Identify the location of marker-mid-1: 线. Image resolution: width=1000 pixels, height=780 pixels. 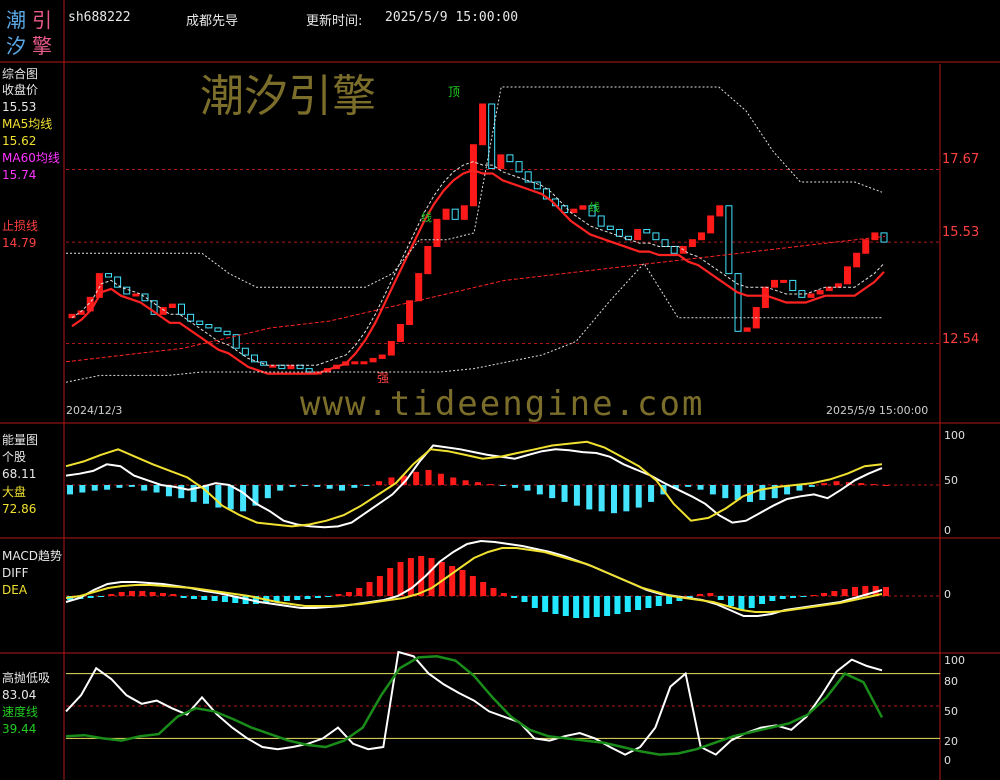
(426, 217).